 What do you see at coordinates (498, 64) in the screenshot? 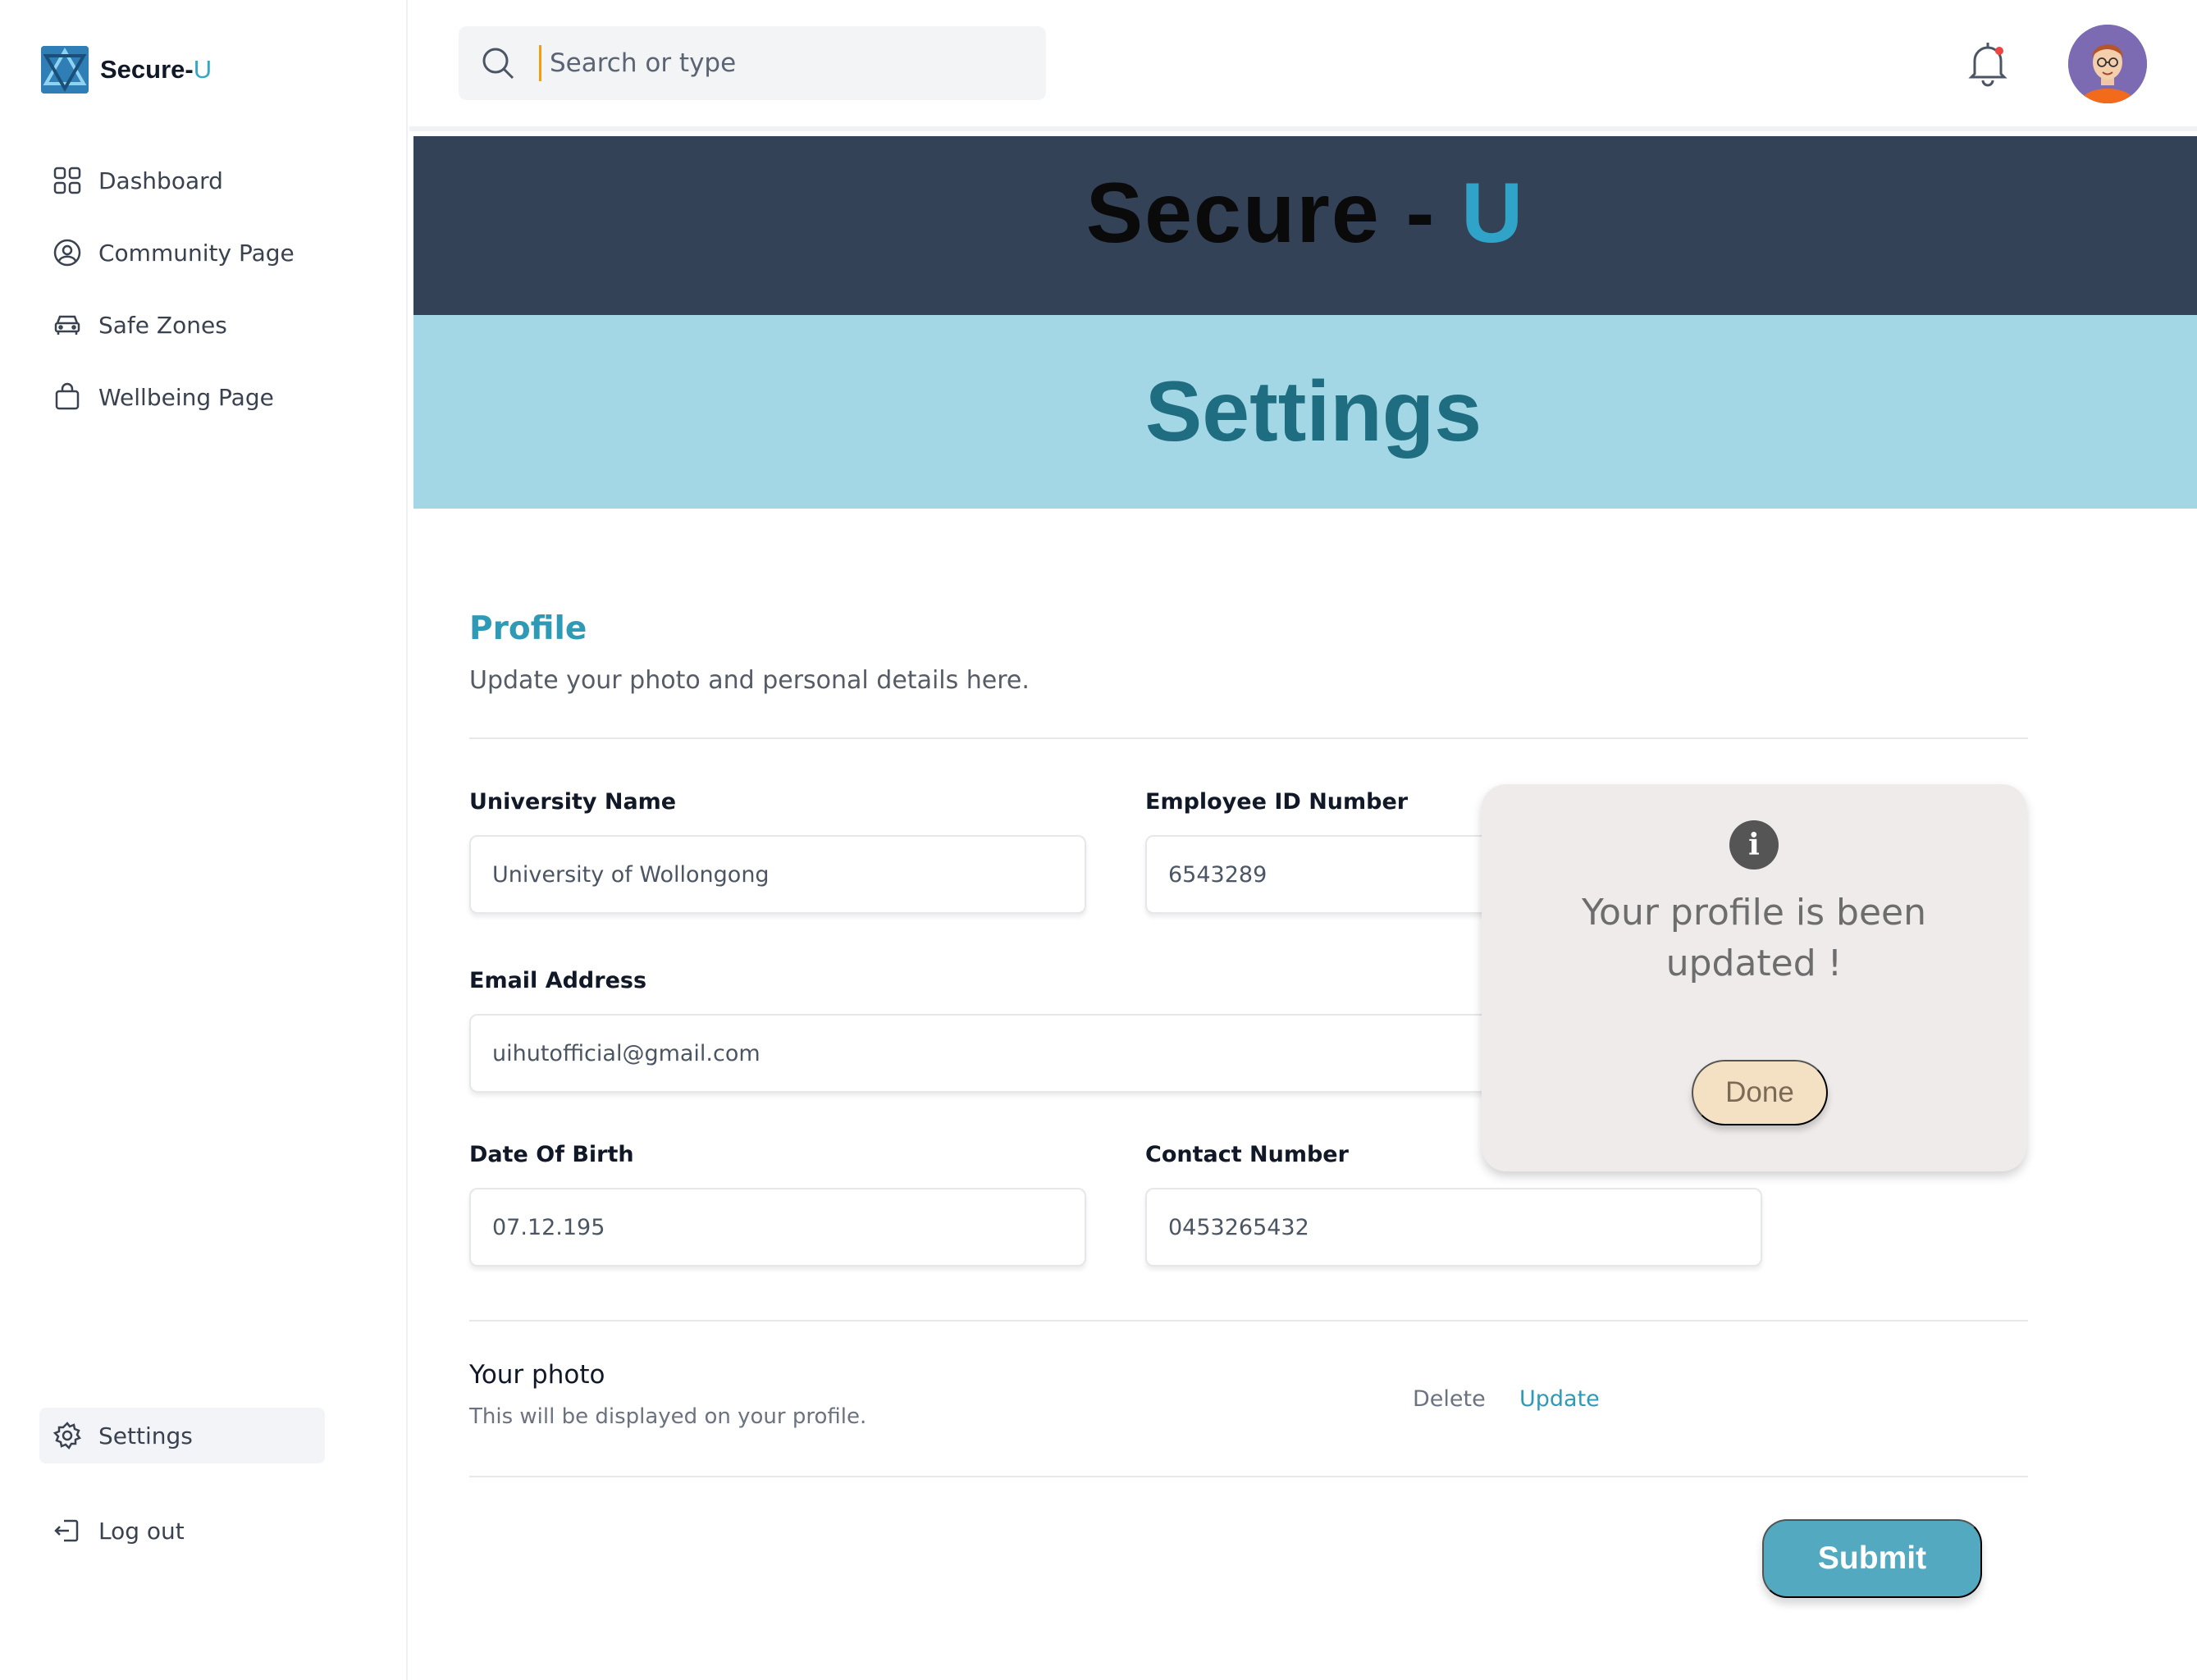
I see `search-icon` at bounding box center [498, 64].